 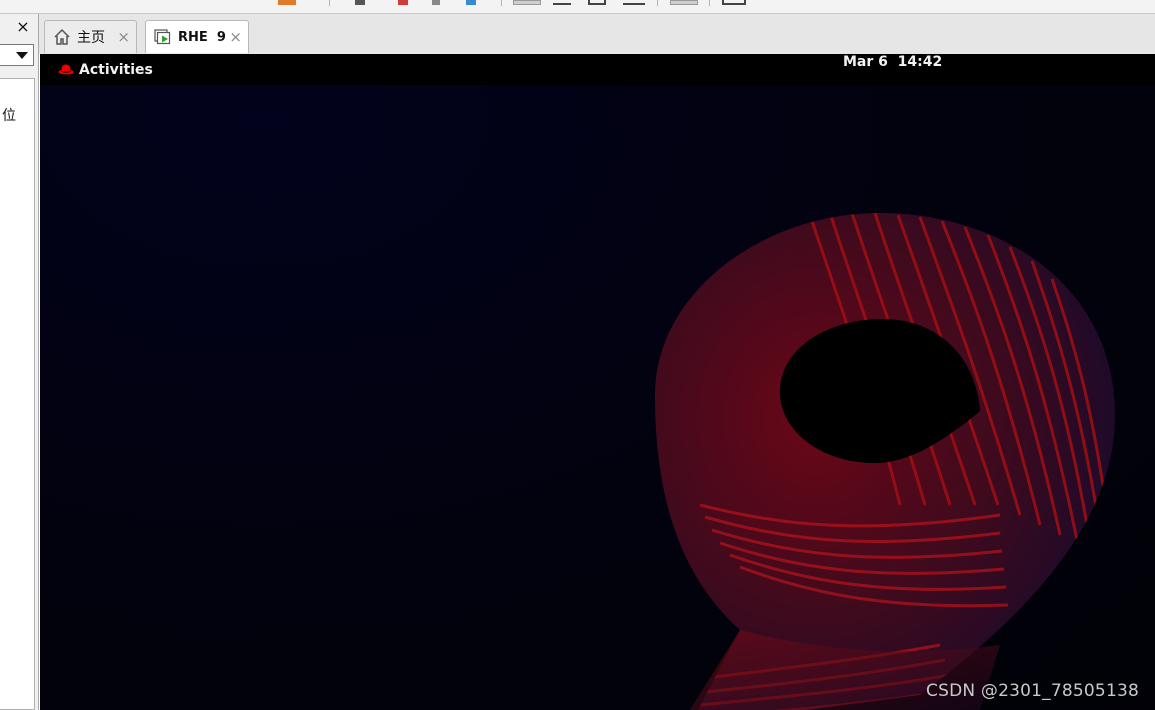 What do you see at coordinates (202, 37) in the screenshot?
I see `tab-vm-label: RHE 9` at bounding box center [202, 37].